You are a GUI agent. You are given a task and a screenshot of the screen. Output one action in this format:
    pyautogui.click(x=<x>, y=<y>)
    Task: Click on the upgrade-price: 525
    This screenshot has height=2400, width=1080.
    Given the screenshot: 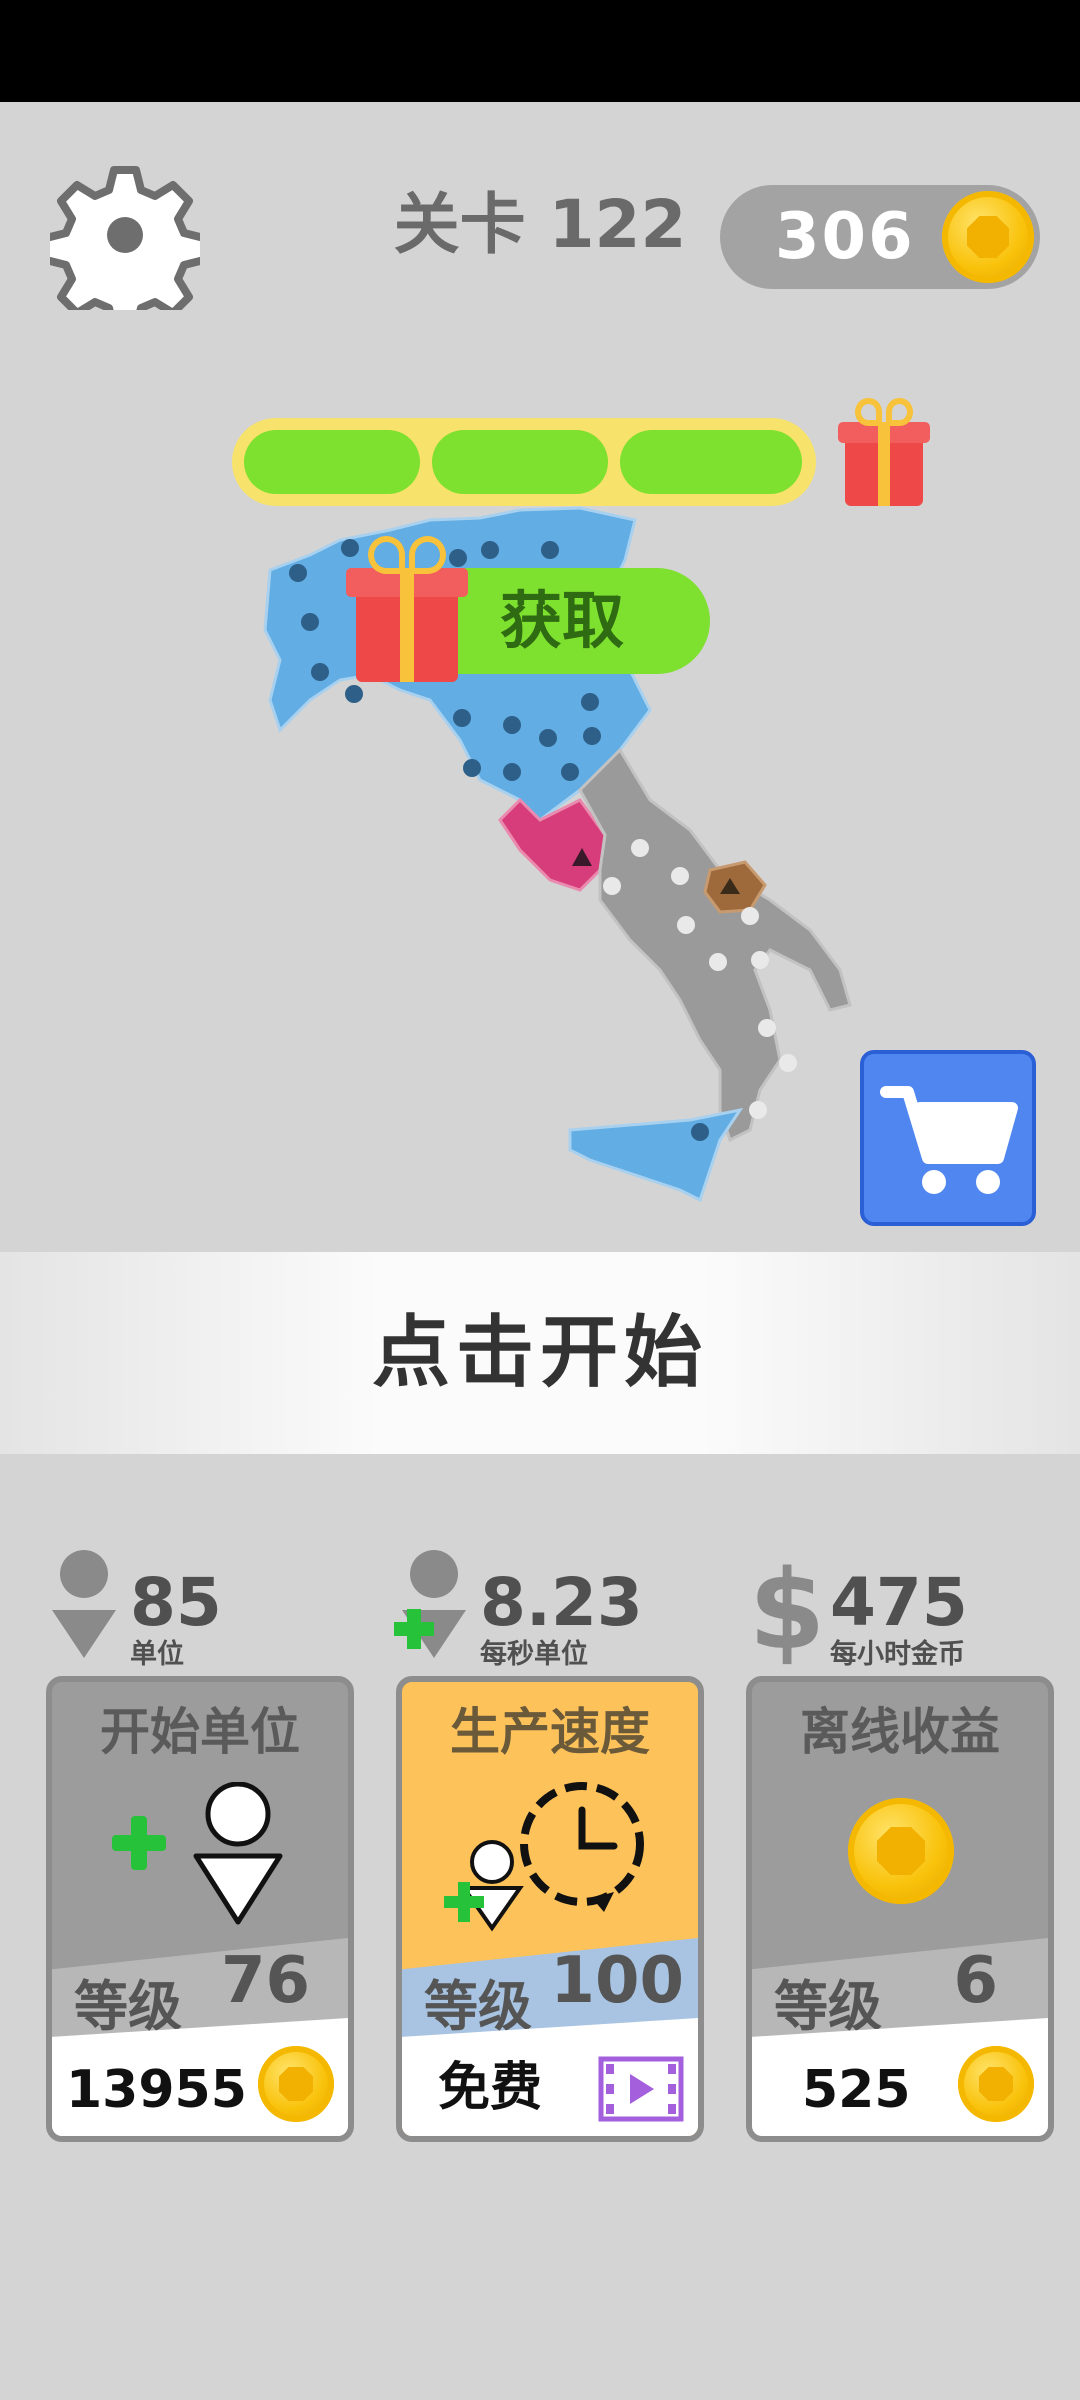 What is the action you would take?
    pyautogui.click(x=856, y=2090)
    